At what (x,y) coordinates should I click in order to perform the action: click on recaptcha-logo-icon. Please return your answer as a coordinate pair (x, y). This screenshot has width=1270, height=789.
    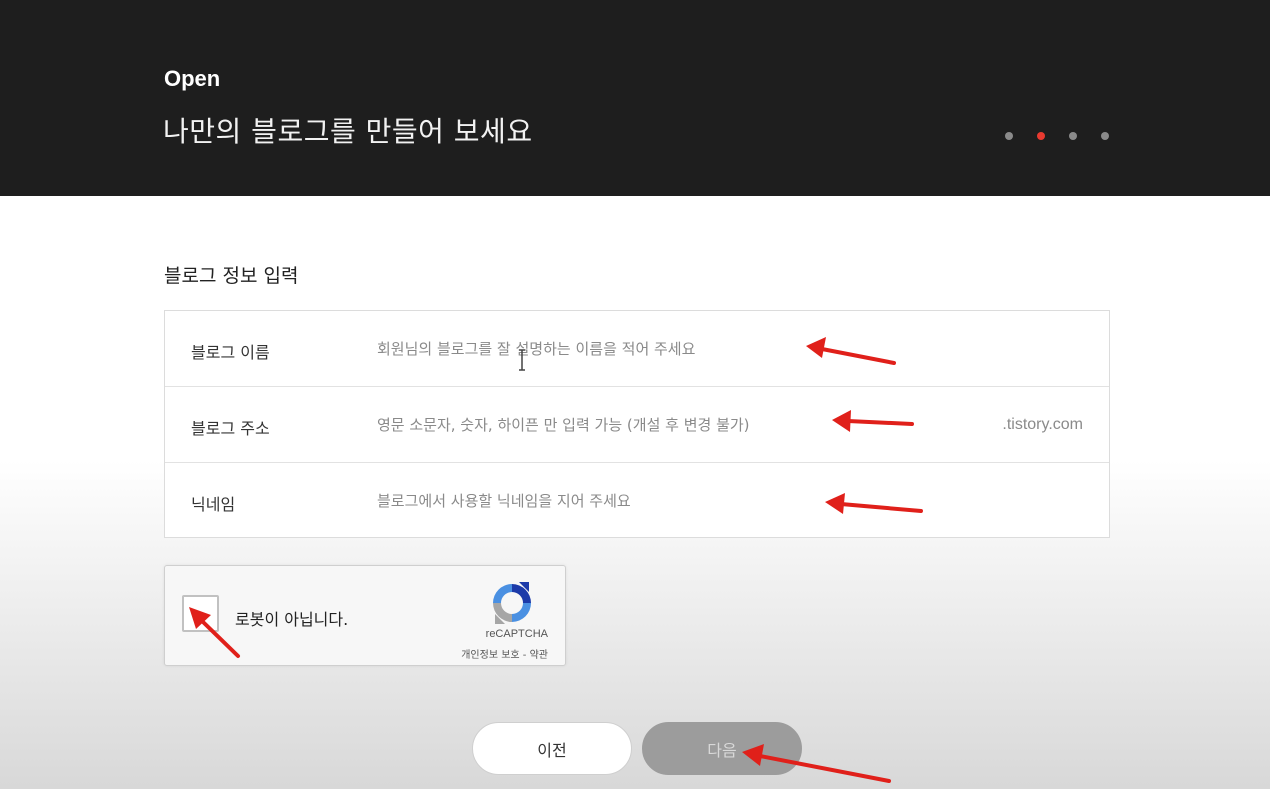
    Looking at the image, I should click on (512, 603).